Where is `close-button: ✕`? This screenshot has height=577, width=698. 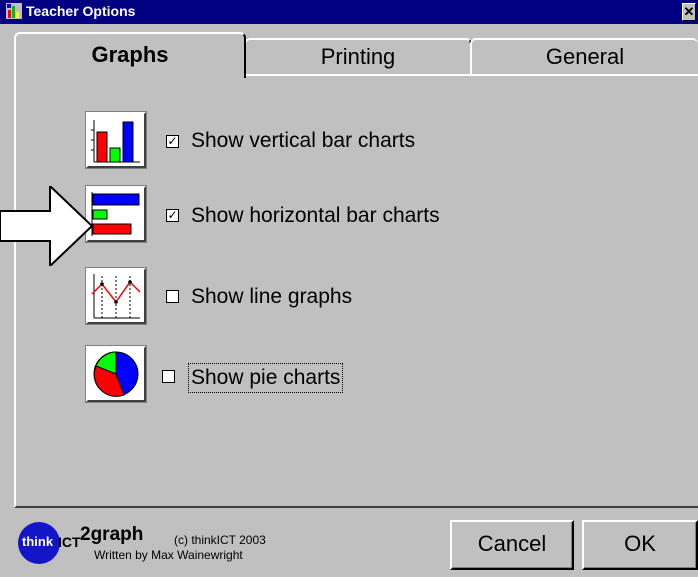 close-button: ✕ is located at coordinates (689, 12).